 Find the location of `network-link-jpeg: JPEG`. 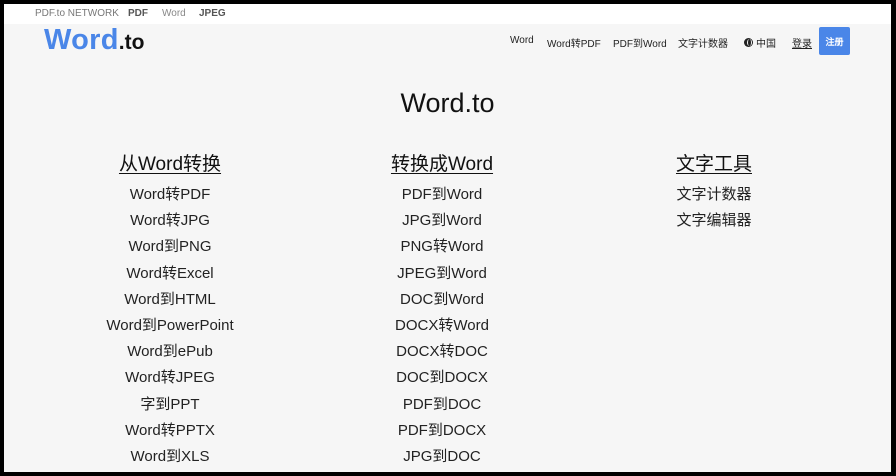

network-link-jpeg: JPEG is located at coordinates (212, 13).